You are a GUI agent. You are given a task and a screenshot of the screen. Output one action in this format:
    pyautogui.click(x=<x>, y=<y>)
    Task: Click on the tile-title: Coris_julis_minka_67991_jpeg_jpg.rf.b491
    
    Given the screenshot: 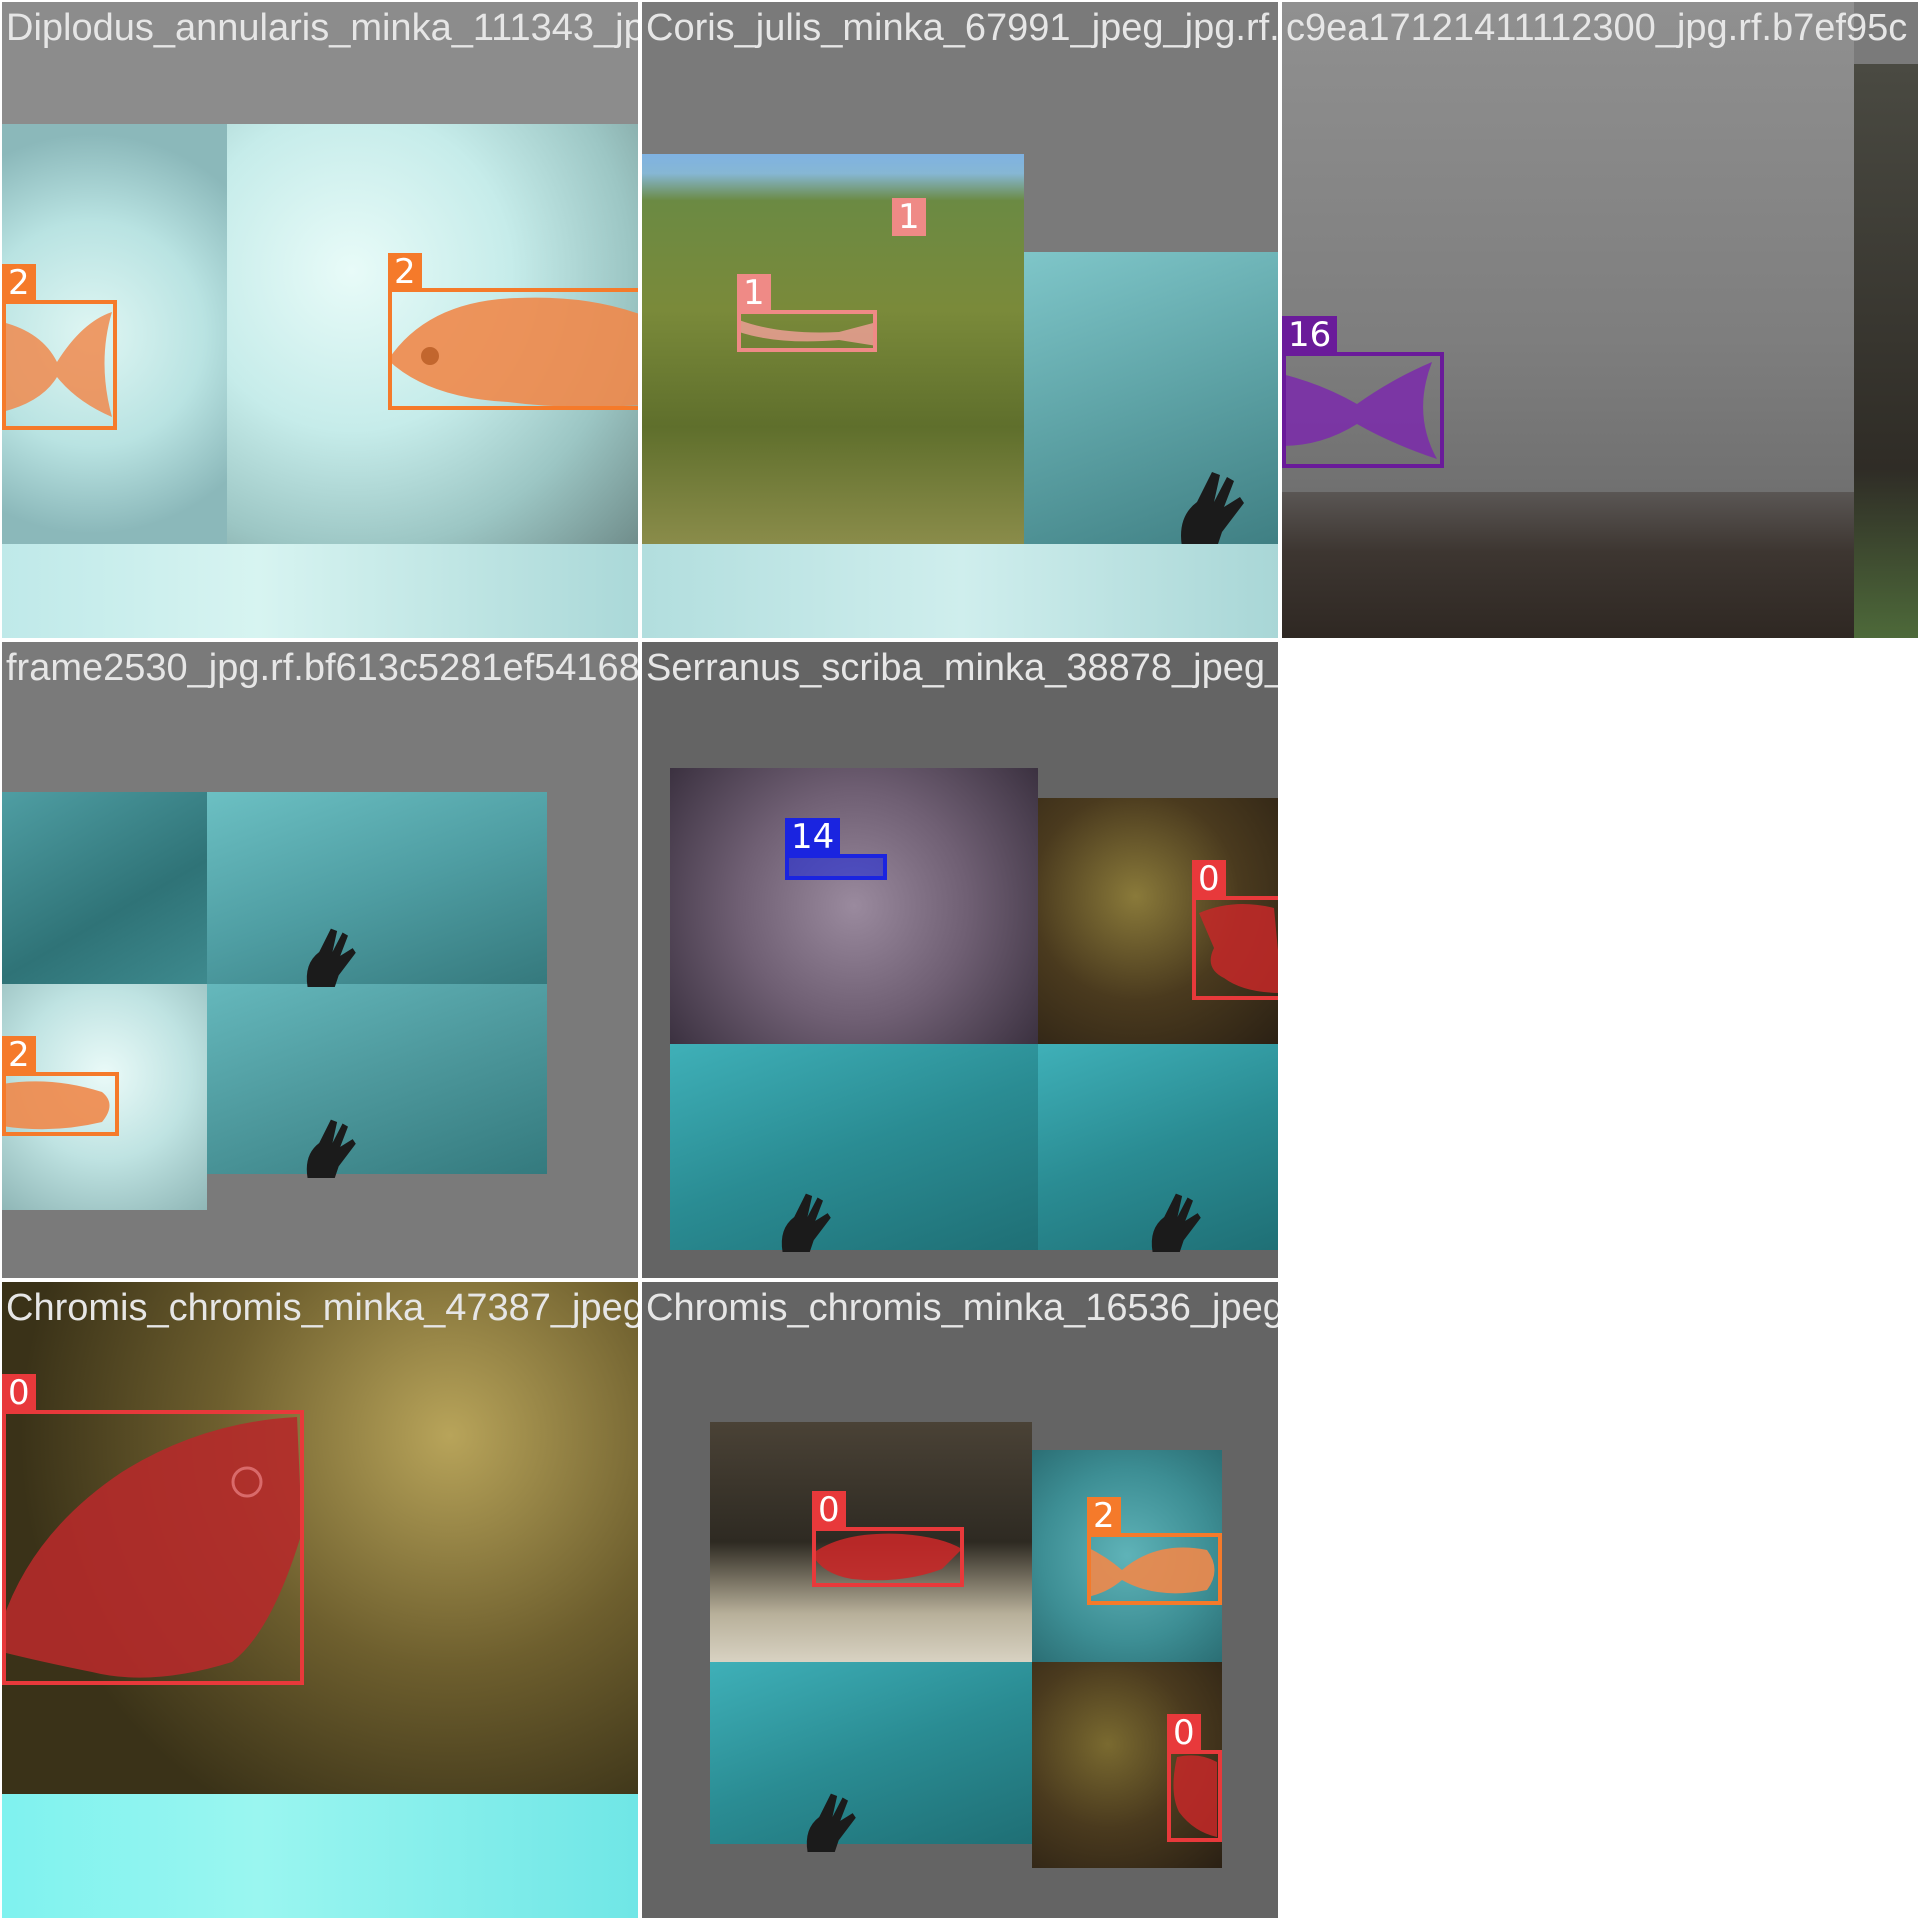 What is the action you would take?
    pyautogui.click(x=963, y=28)
    